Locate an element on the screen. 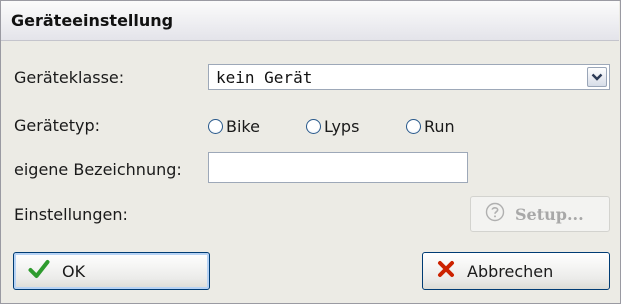  checkmark-icon is located at coordinates (39, 271).